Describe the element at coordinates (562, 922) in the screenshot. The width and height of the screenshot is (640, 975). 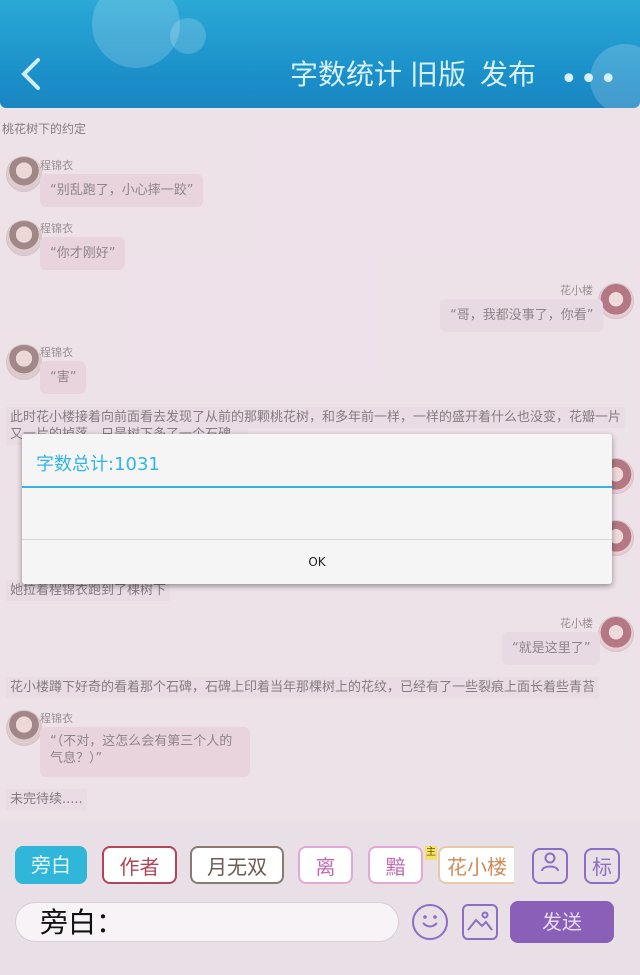
I see `send-button: 发送` at that location.